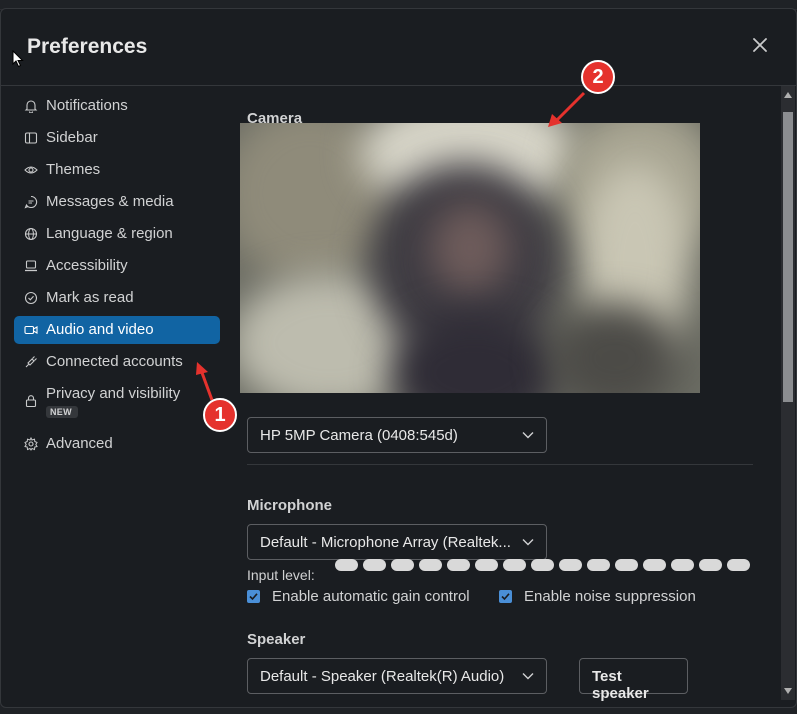 The image size is (797, 714). Describe the element at coordinates (371, 596) in the screenshot. I see `agc-label: Enable automatic gain control` at that location.